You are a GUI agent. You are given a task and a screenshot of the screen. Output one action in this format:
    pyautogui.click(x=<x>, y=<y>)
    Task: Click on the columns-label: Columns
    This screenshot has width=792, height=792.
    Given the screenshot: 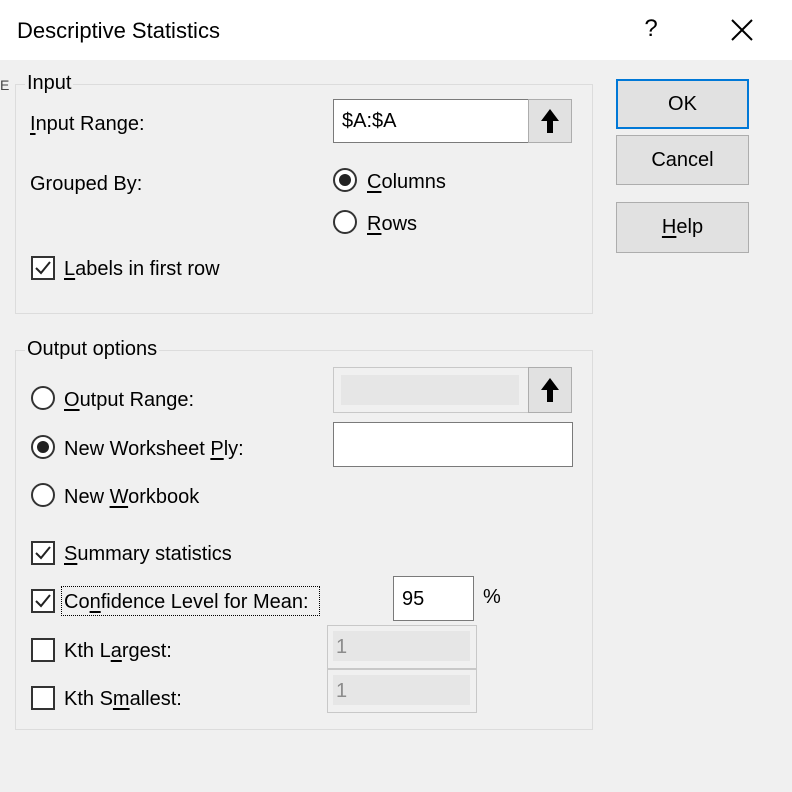 What is the action you would take?
    pyautogui.click(x=406, y=182)
    